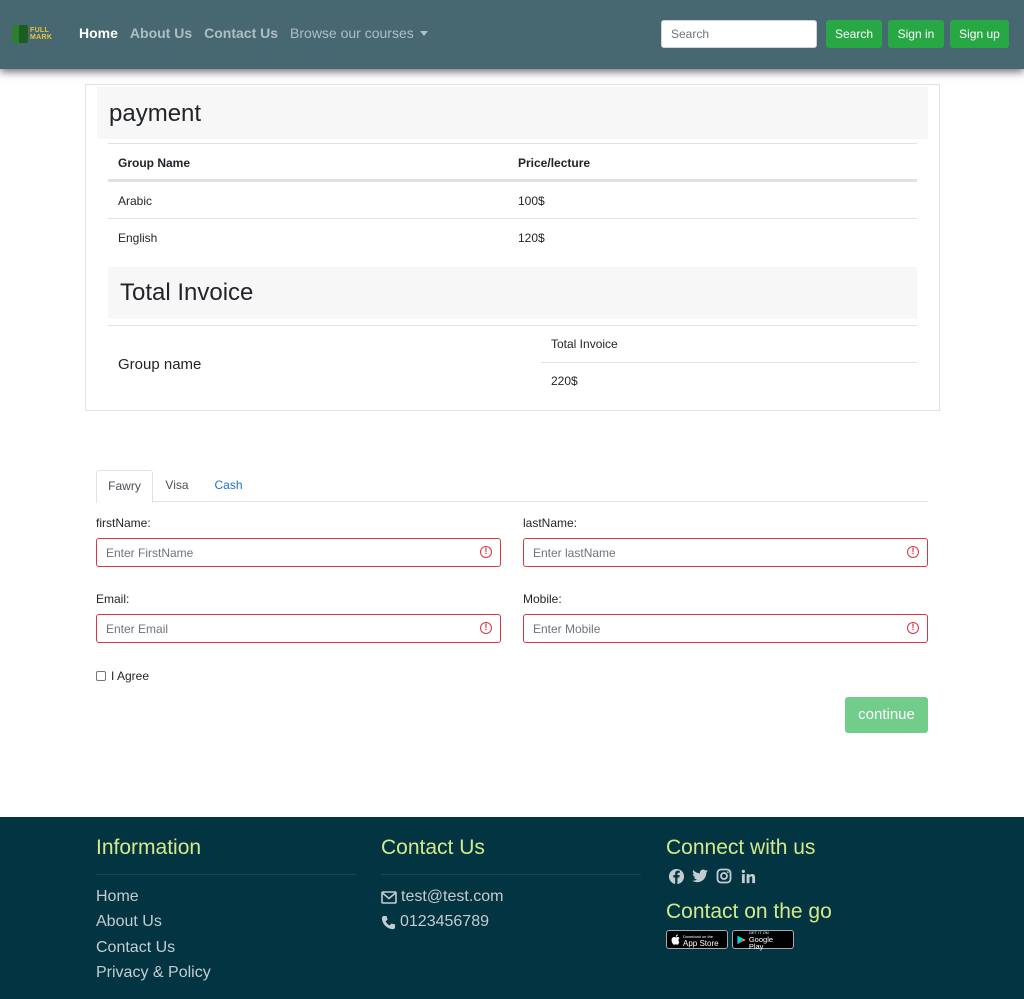  I want to click on brand-logo: FULL MARK, so click(36, 34).